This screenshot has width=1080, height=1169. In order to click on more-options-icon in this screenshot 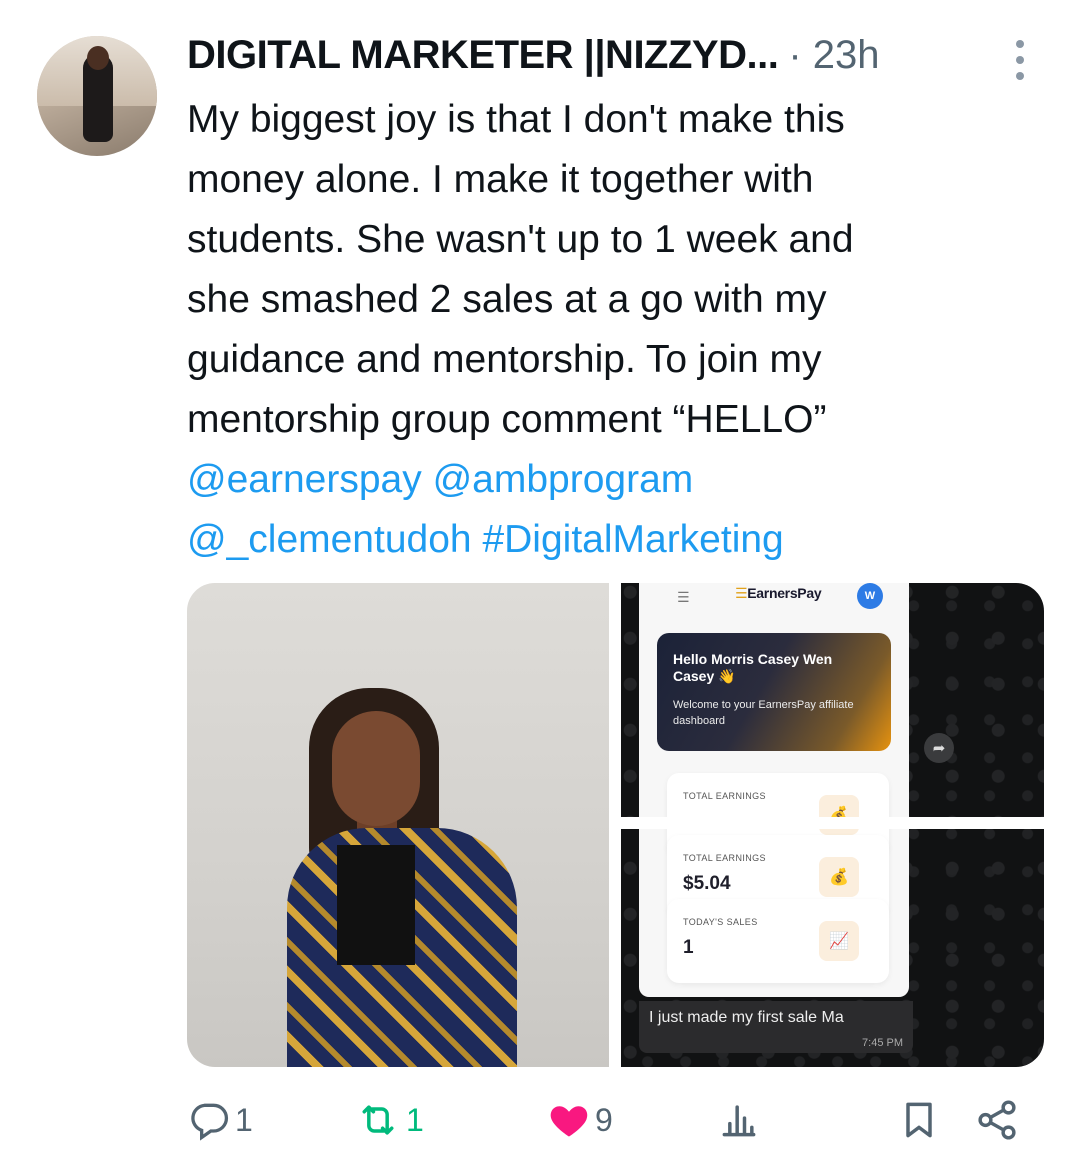, I will do `click(1020, 60)`.